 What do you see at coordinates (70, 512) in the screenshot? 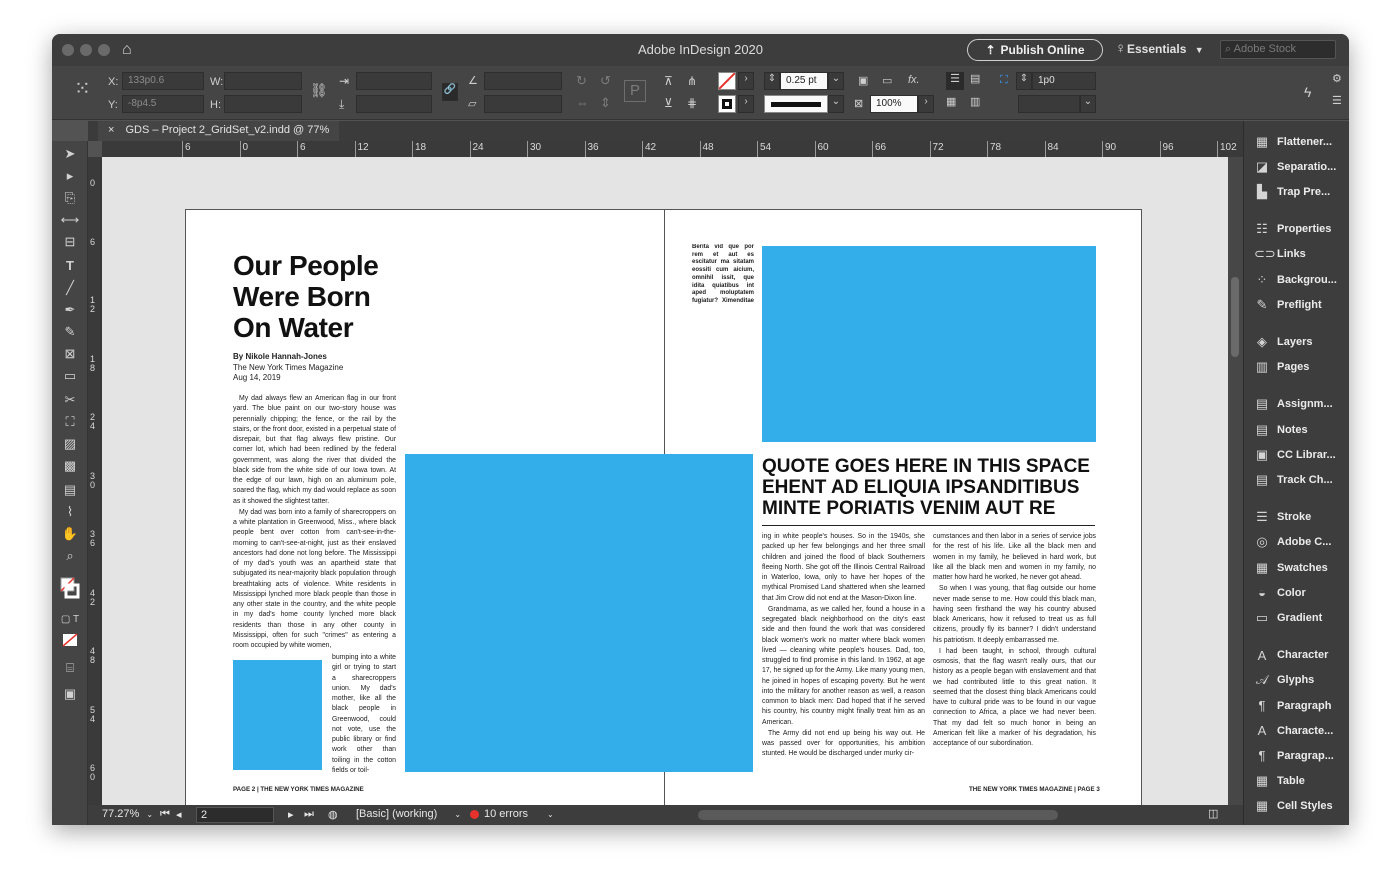
I see `eyedropper-tool-icon: ⌇` at bounding box center [70, 512].